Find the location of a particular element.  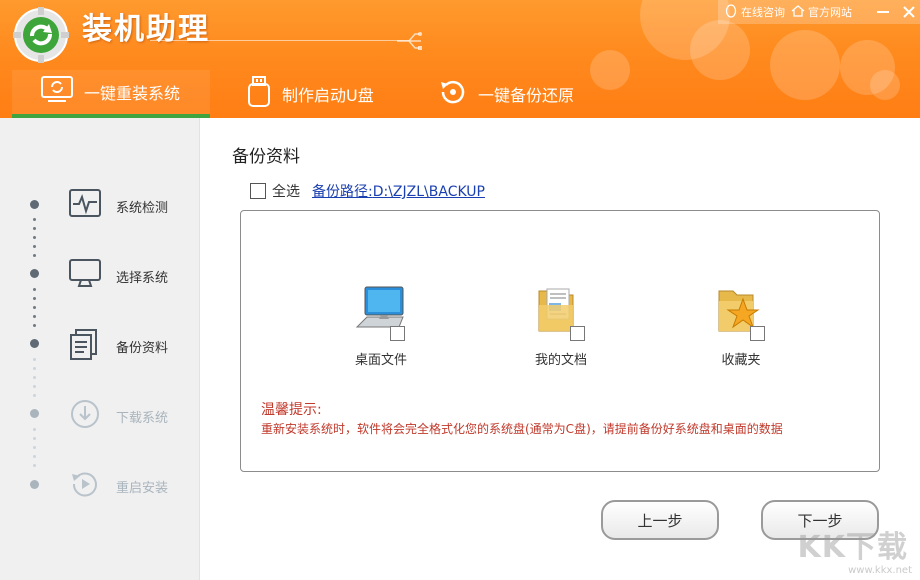

home-icon is located at coordinates (798, 12).